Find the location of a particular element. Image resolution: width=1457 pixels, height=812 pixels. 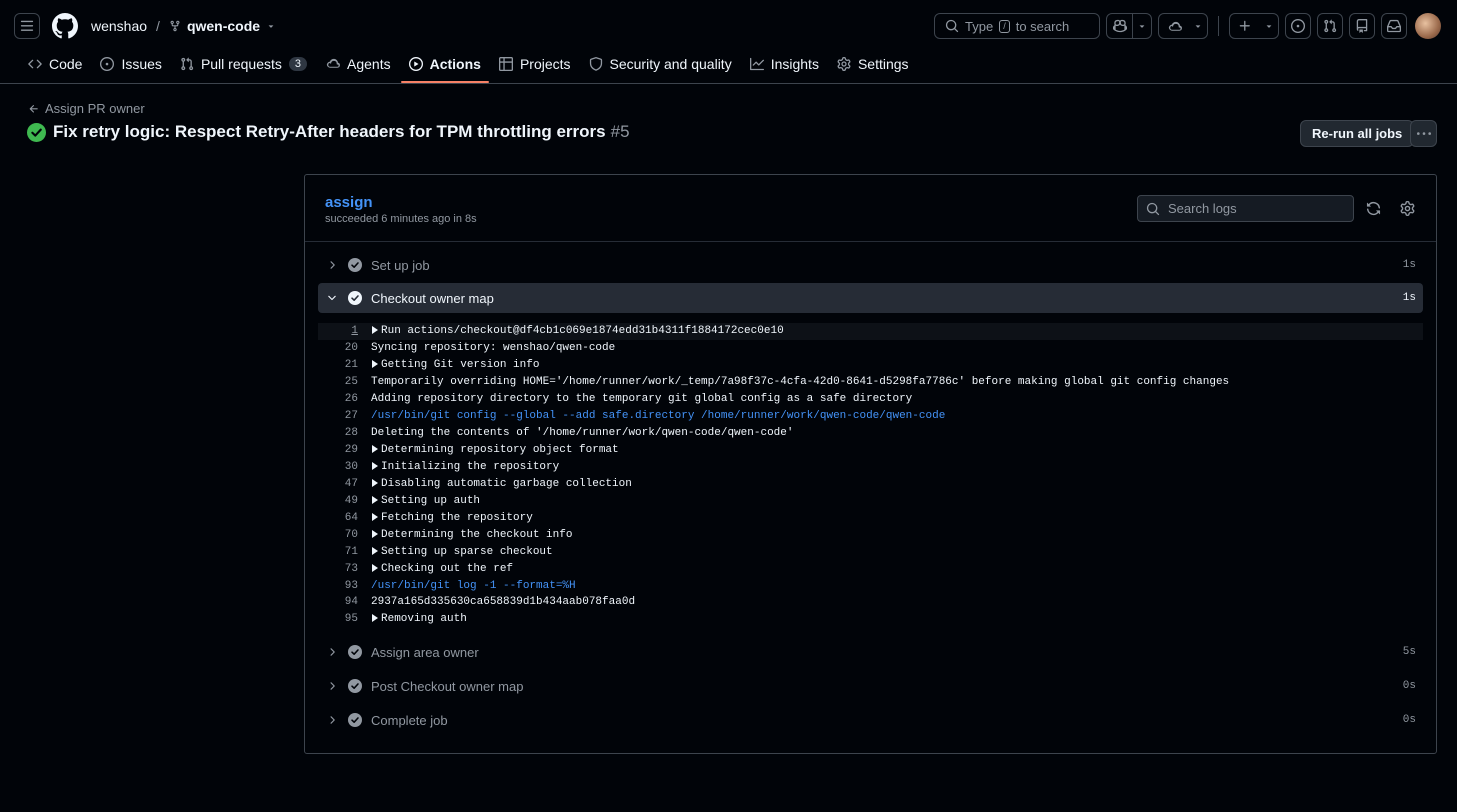

tab-pull-requests: Pull requests 3 is located at coordinates (243, 67).